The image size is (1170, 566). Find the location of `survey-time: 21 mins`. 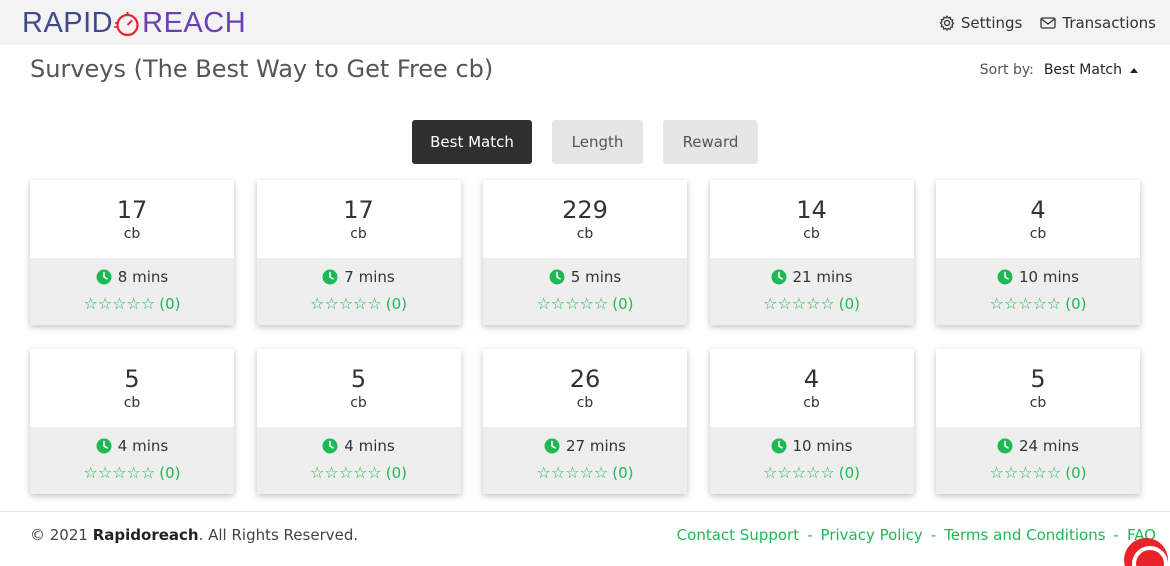

survey-time: 21 mins is located at coordinates (822, 277).